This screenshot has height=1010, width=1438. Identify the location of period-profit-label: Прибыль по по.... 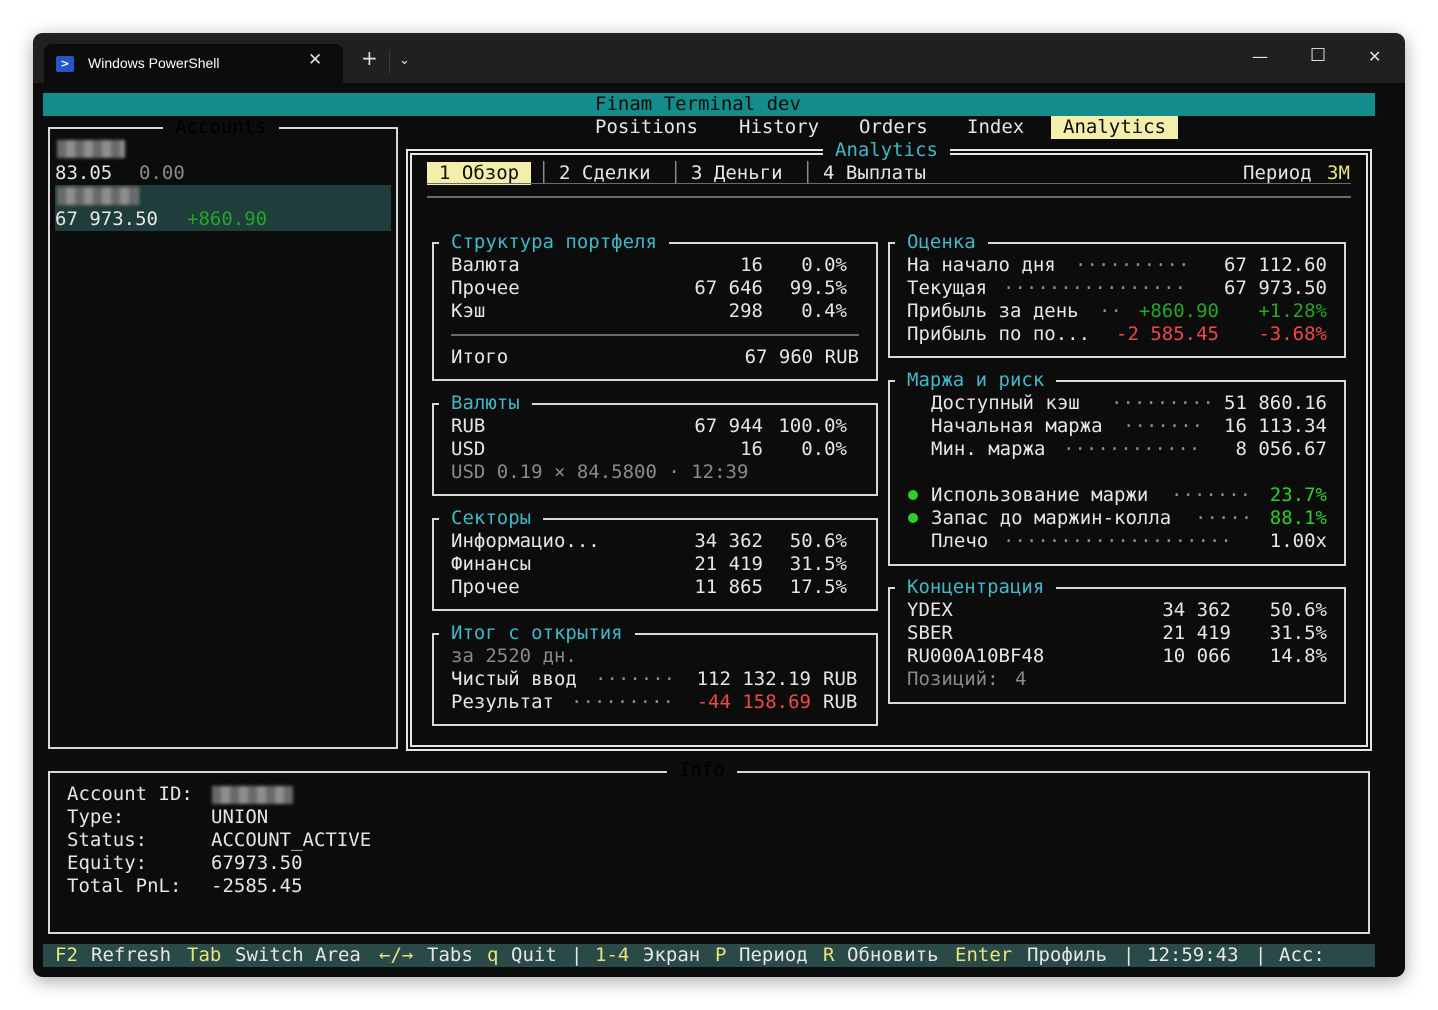
(999, 334).